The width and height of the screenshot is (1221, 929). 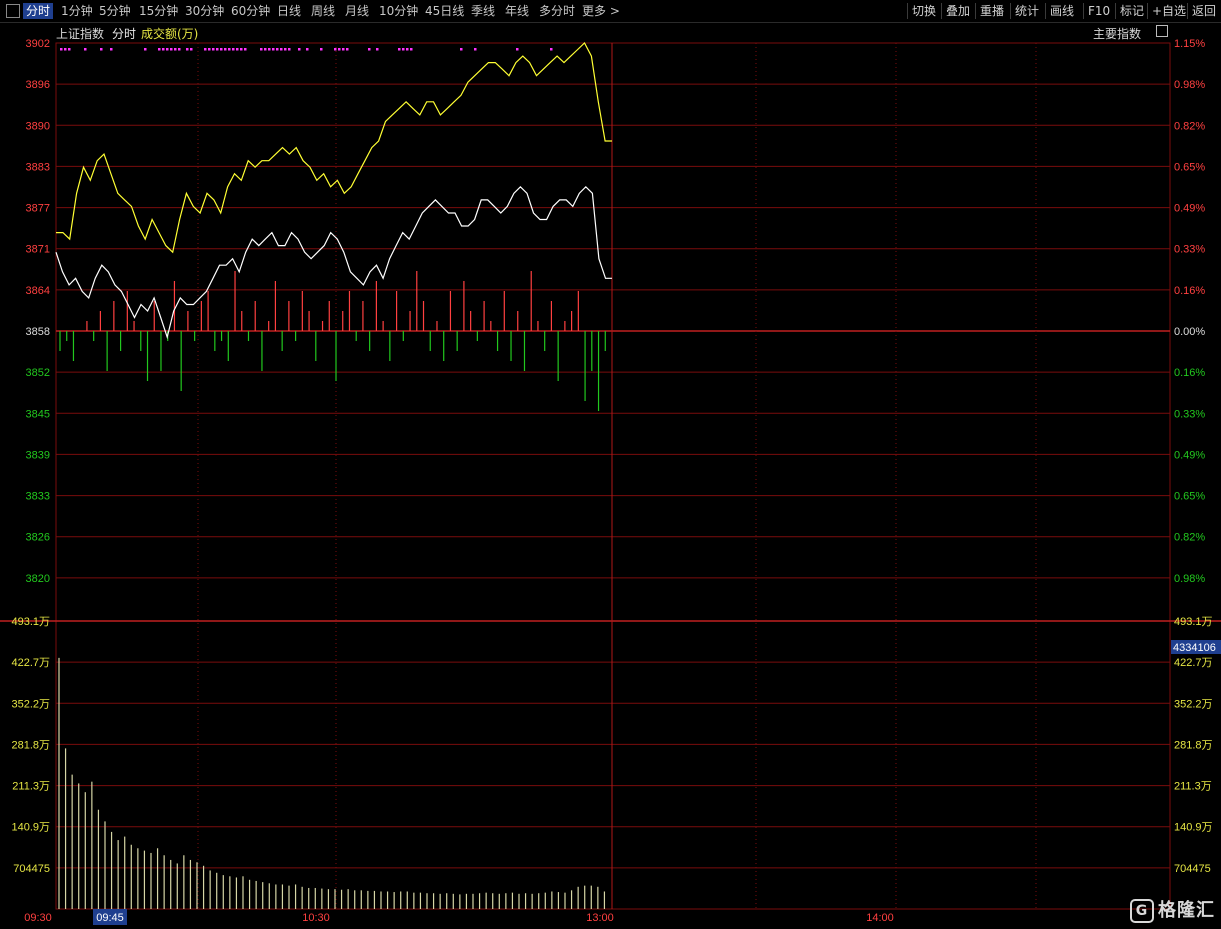 I want to click on left-price-label: 3871, so click(x=38, y=250).